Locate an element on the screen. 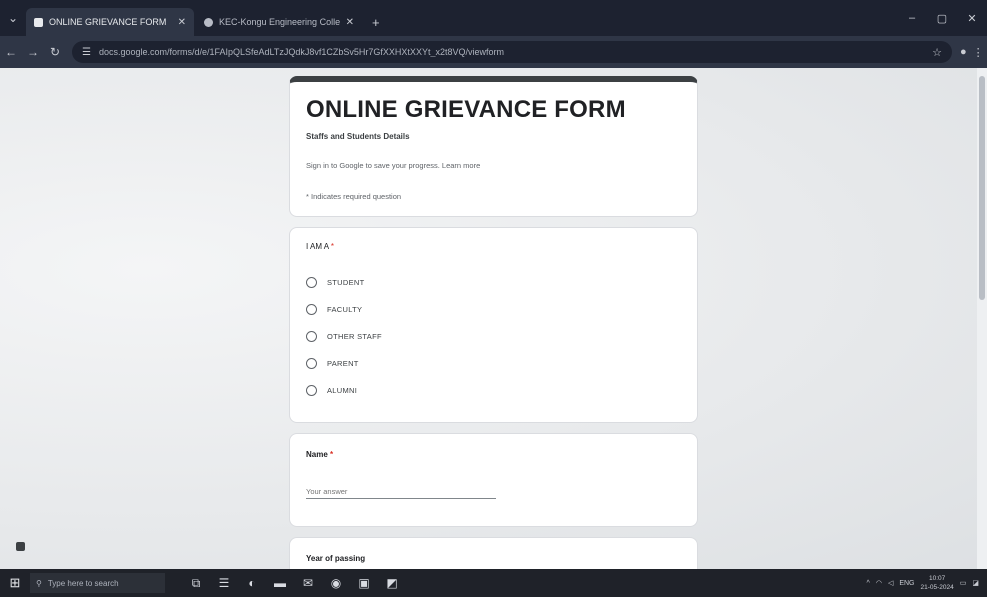  question-text: I AM A is located at coordinates (317, 246).